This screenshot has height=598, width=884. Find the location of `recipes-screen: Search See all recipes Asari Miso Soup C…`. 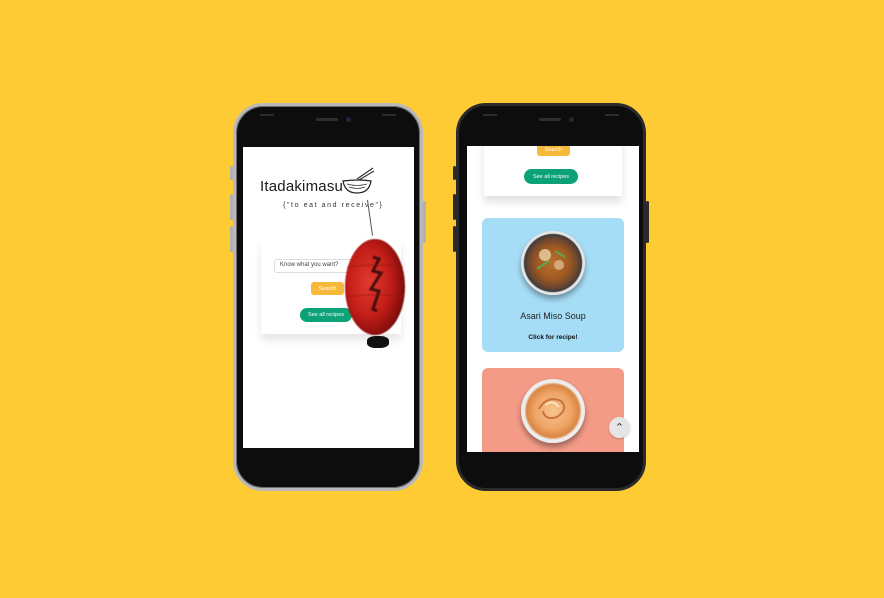

recipes-screen: Search See all recipes Asari Miso Soup C… is located at coordinates (553, 299).